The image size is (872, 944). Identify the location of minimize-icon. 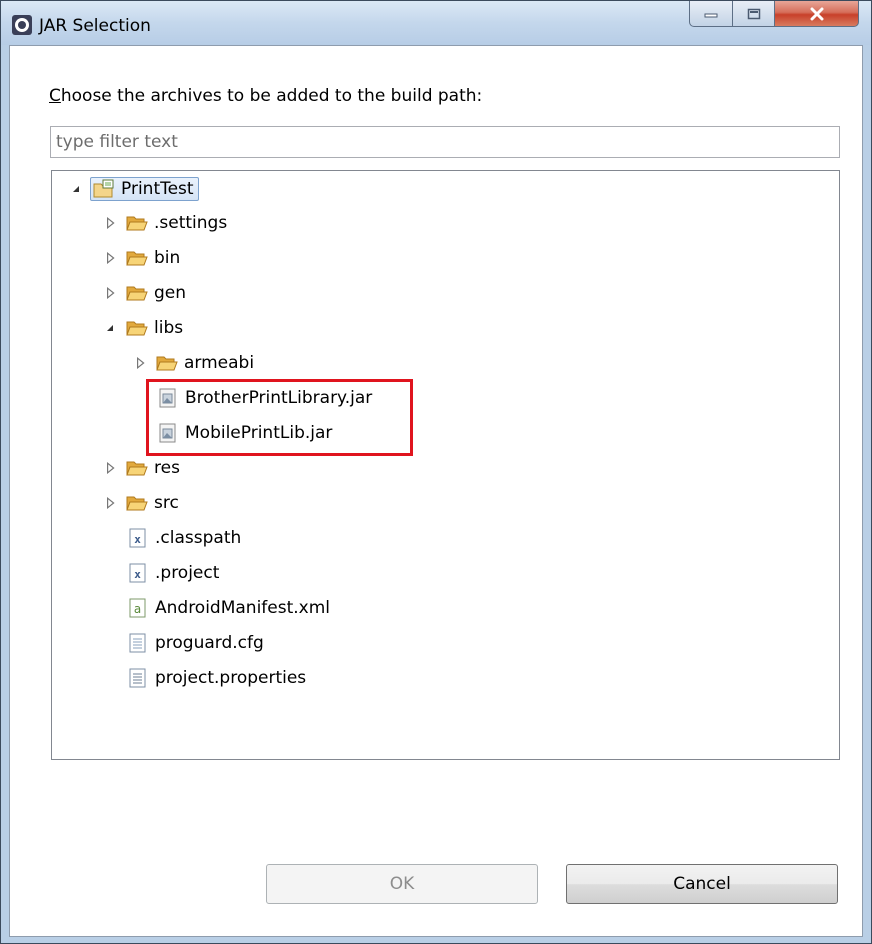
(711, 15).